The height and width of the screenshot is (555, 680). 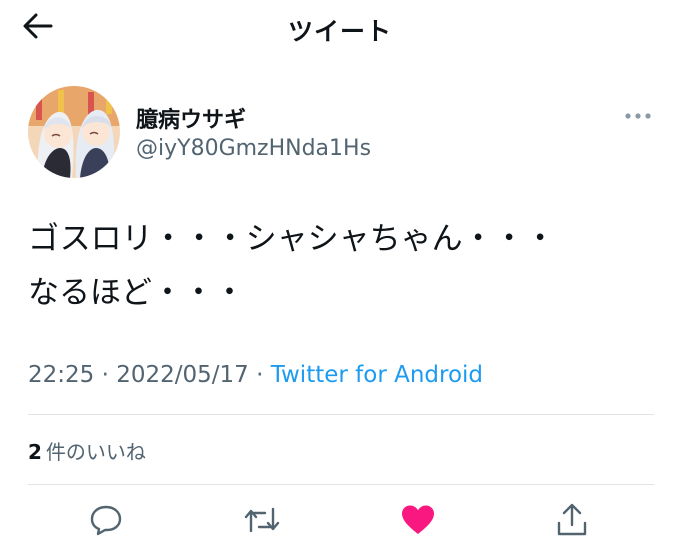 I want to click on share-button, so click(x=572, y=522).